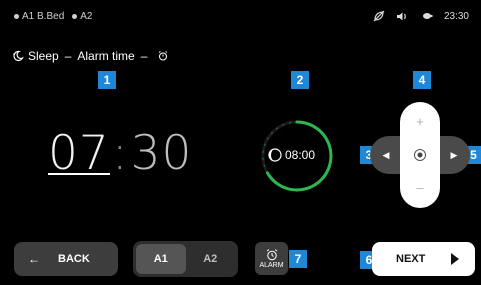 This screenshot has height=285, width=481. What do you see at coordinates (75, 16) in the screenshot?
I see `bed-a2-dot-icon` at bounding box center [75, 16].